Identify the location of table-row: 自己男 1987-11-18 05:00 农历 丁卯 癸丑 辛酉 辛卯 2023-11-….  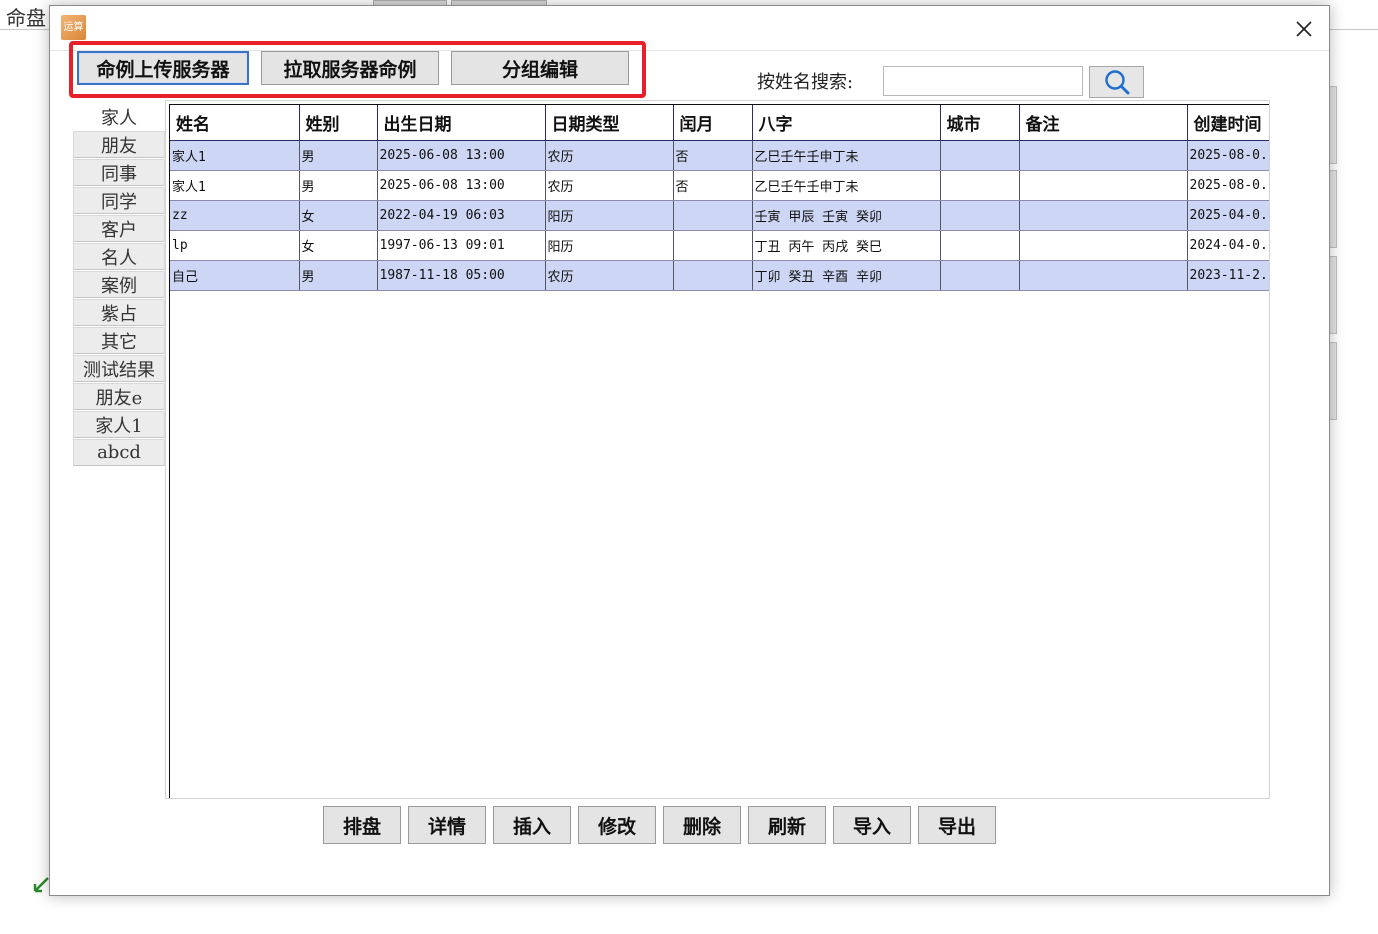
(719, 275).